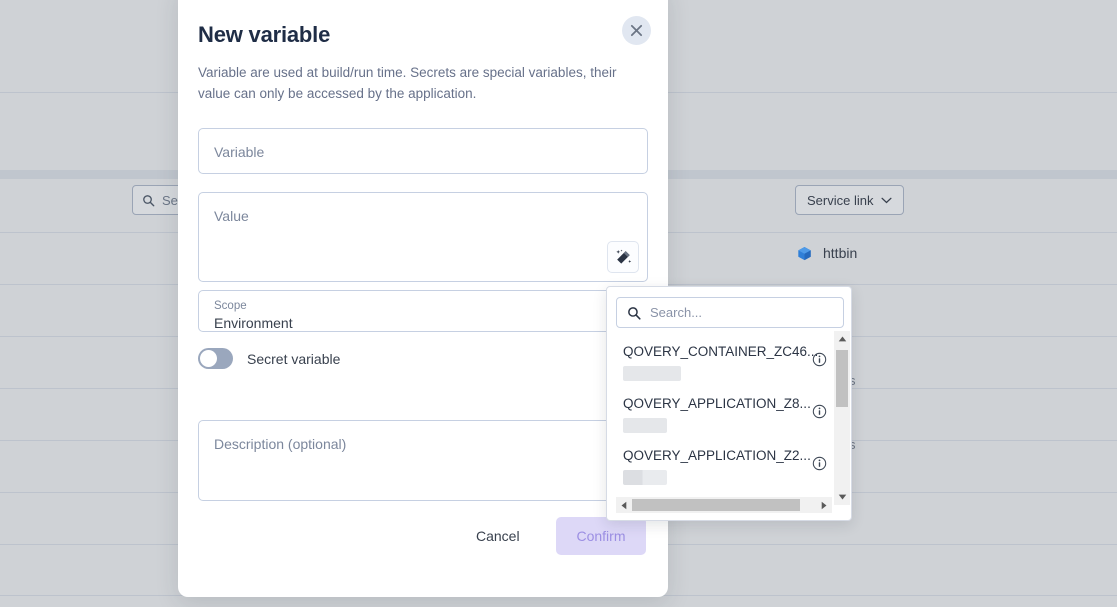 This screenshot has height=607, width=1117. Describe the element at coordinates (824, 505) in the screenshot. I see `caret-right-icon` at that location.